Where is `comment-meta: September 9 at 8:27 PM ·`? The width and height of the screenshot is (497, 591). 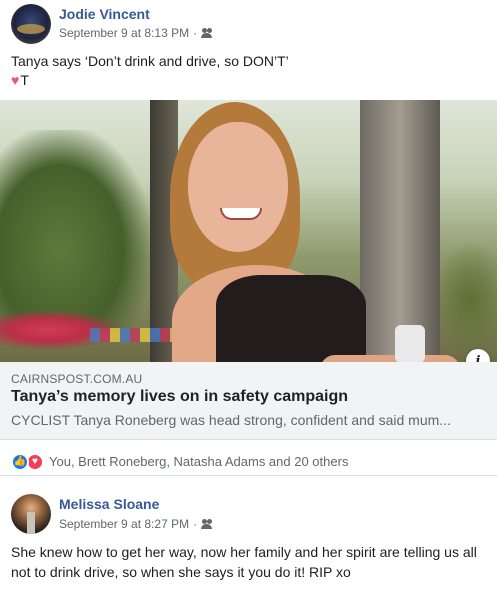 comment-meta: September 9 at 8:27 PM · is located at coordinates (136, 524).